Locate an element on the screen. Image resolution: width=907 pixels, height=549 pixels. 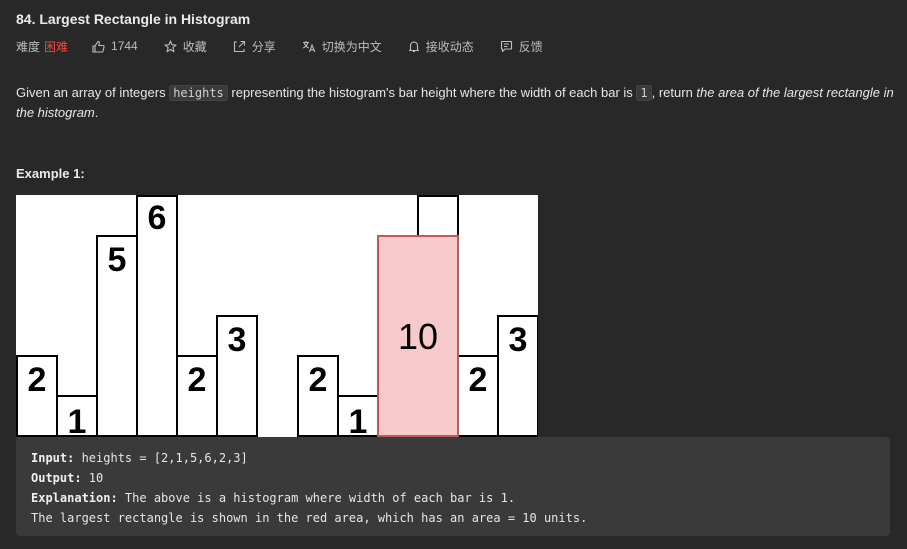
difficulty-badge: 困难 is located at coordinates (56, 46).